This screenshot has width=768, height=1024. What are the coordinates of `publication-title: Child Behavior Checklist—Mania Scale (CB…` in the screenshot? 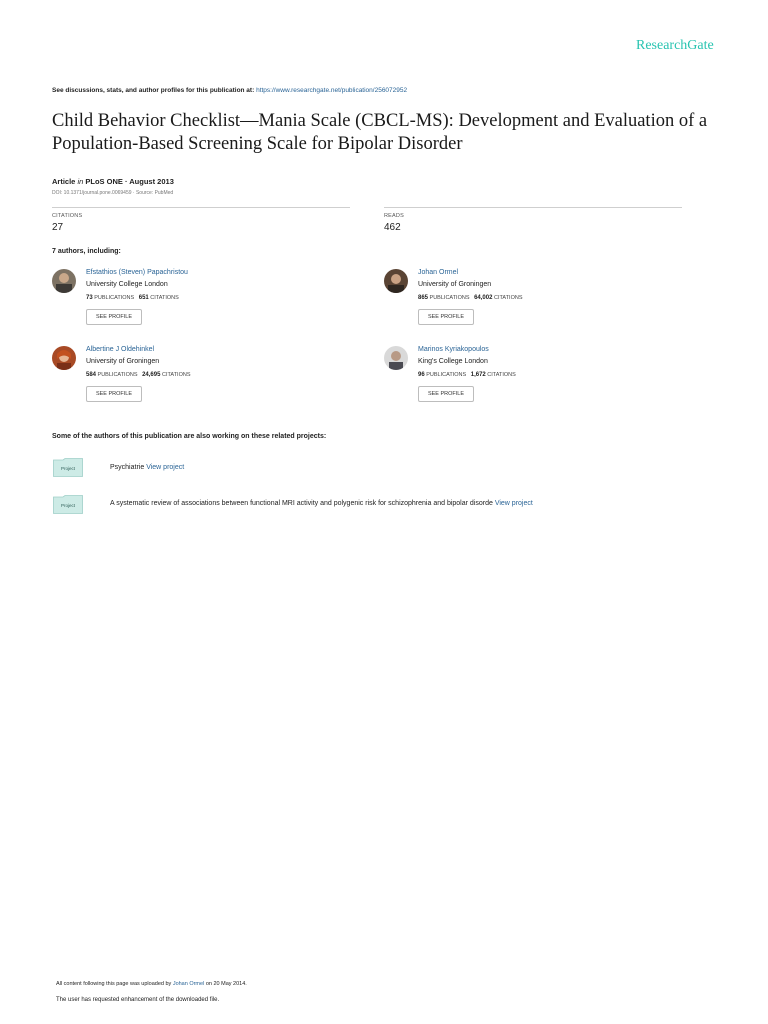 It's located at (380, 132).